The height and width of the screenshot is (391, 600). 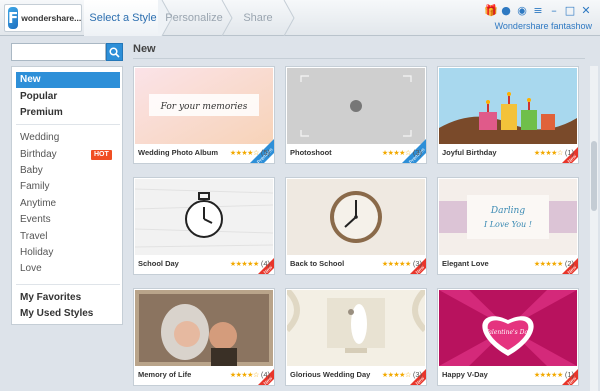 I want to click on style-name: Memory of Life, so click(x=165, y=374).